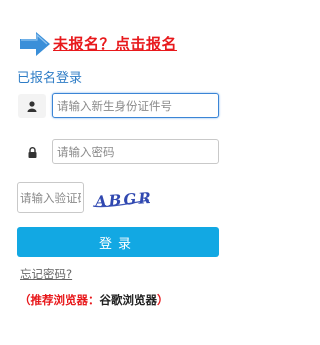  Describe the element at coordinates (50, 78) in the screenshot. I see `login-section-title: 已报名登录` at that location.